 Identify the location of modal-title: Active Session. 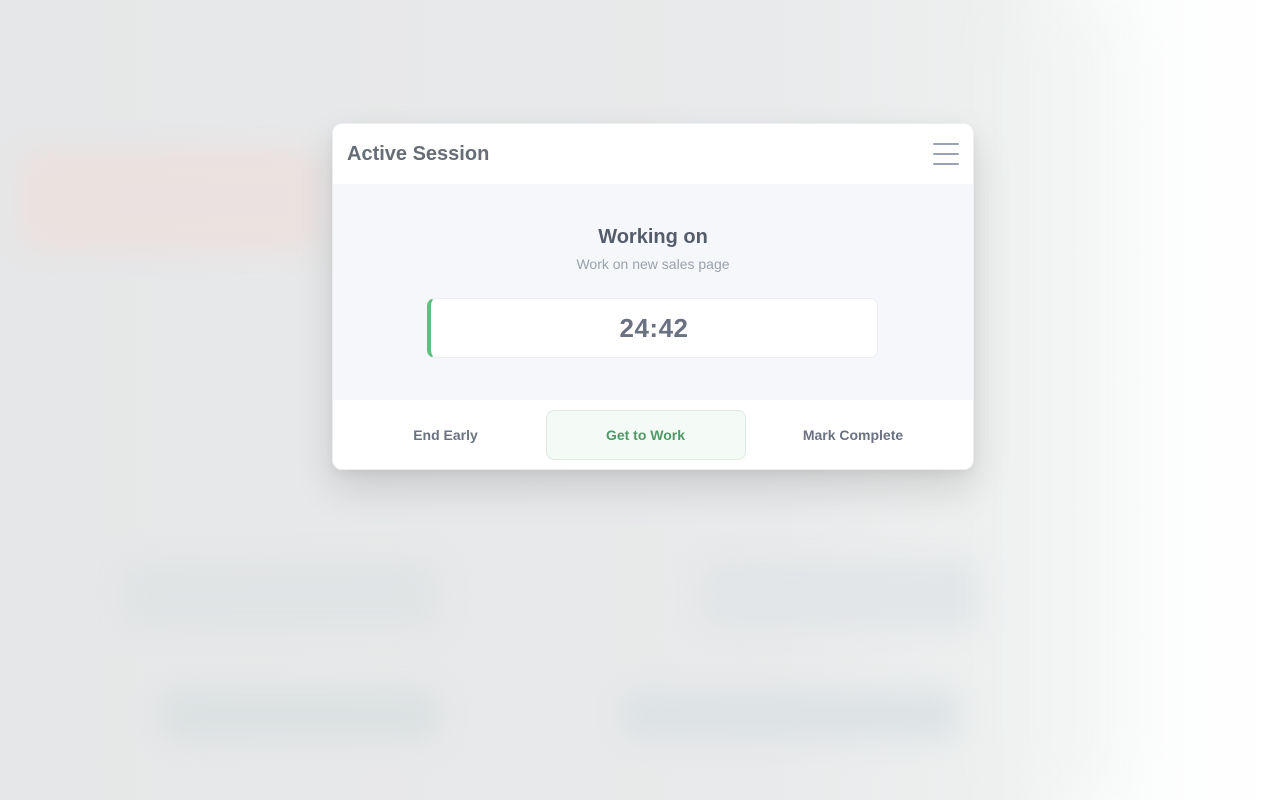
(418, 153).